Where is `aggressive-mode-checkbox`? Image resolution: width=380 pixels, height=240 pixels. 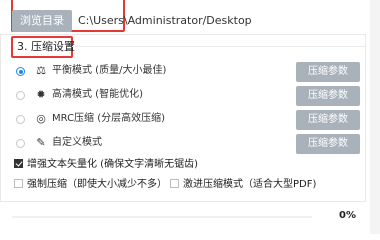
aggressive-mode-checkbox is located at coordinates (174, 183).